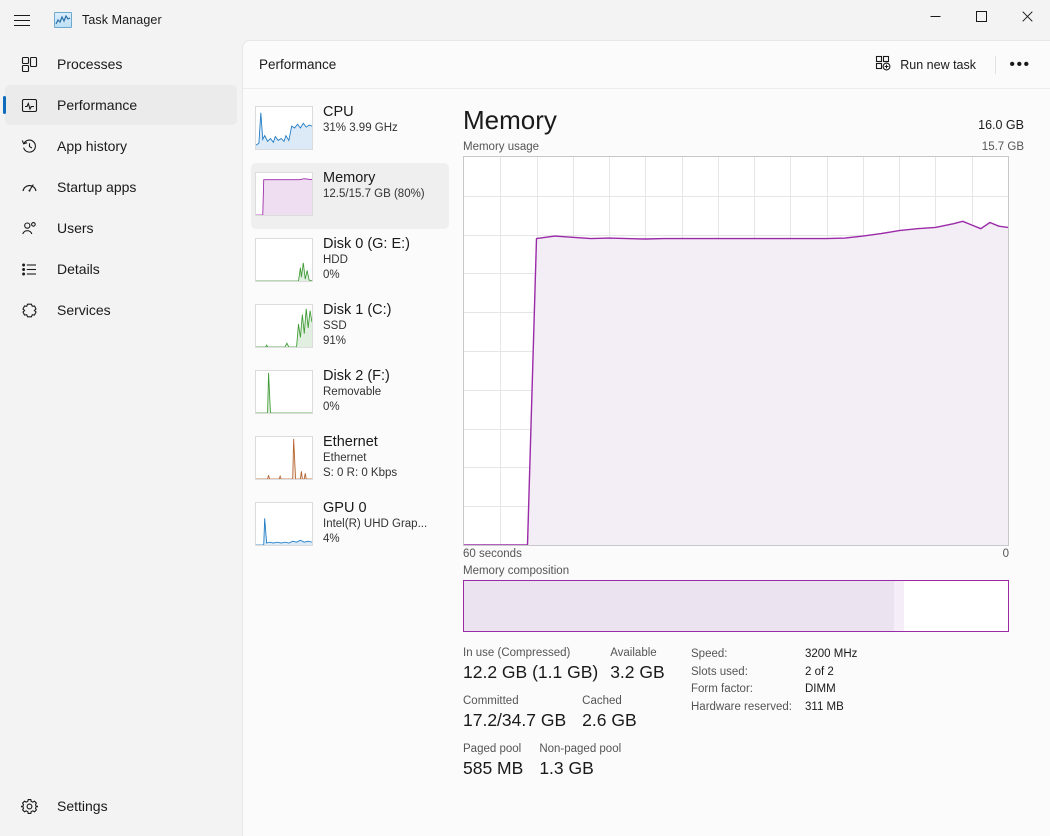 The image size is (1050, 836). What do you see at coordinates (679, 606) in the screenshot?
I see `composition-segment-in-use` at bounding box center [679, 606].